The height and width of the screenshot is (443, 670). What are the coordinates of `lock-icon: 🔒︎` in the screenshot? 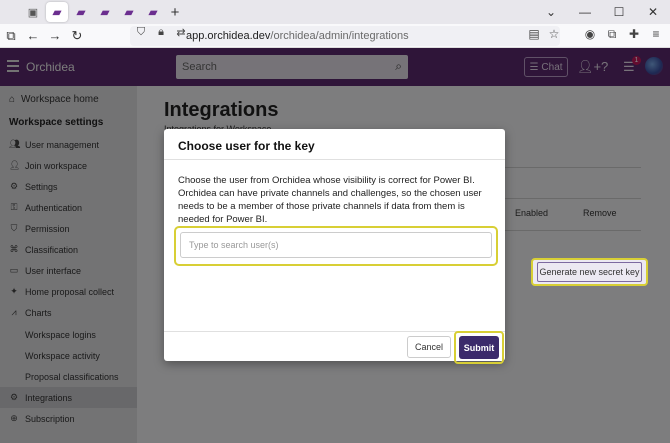 It's located at (161, 32).